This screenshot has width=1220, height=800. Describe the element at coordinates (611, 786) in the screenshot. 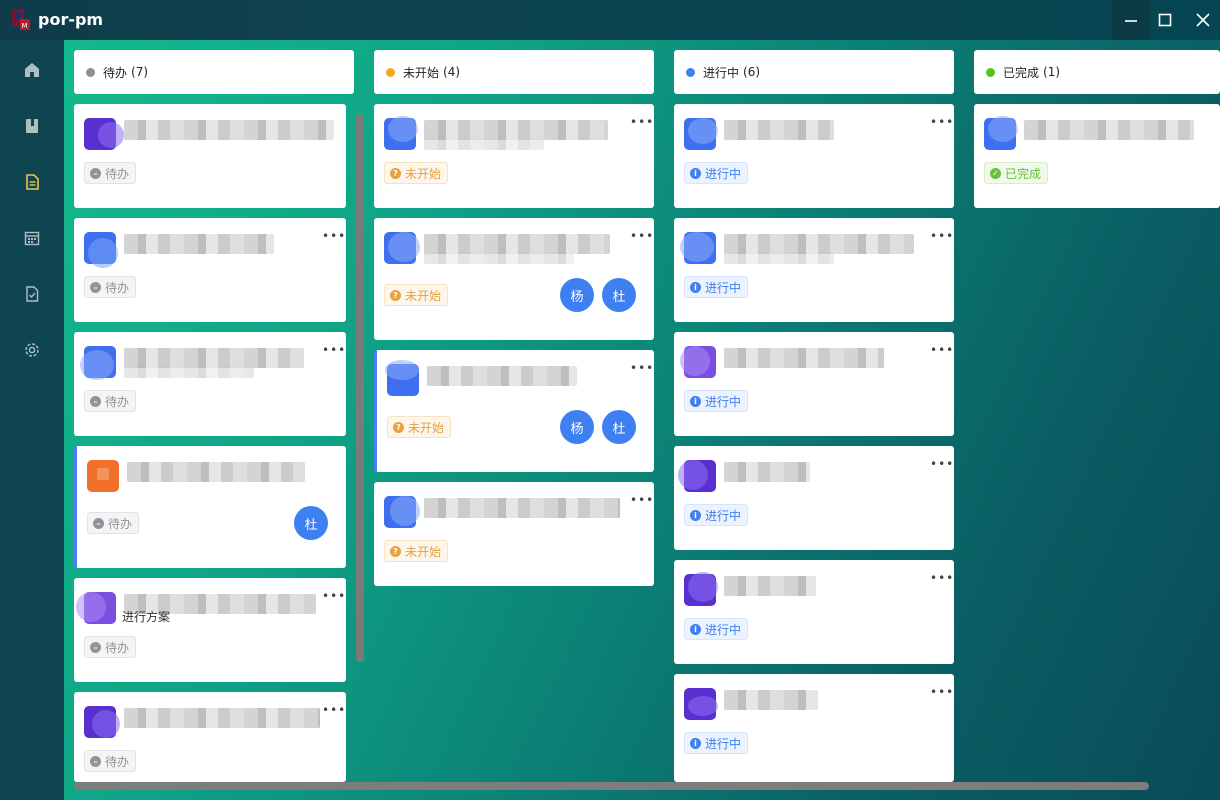

I see `board-horizontal-scrollbar` at that location.